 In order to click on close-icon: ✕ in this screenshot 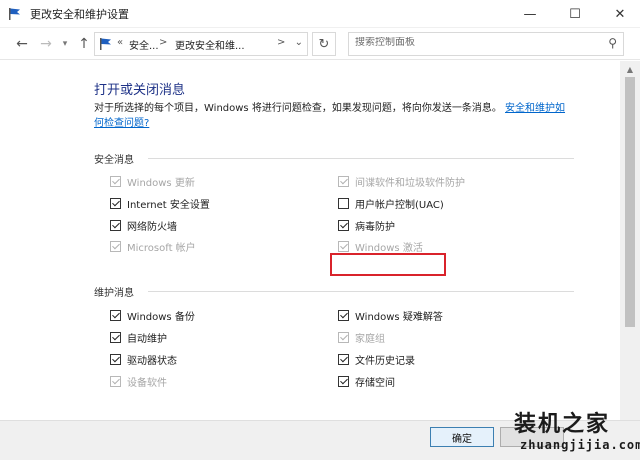, I will do `click(620, 14)`.